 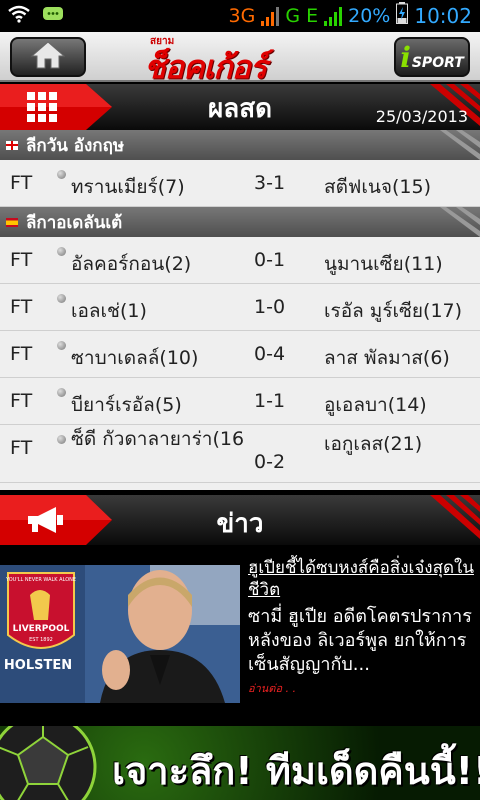 What do you see at coordinates (240, 520) in the screenshot?
I see `news-header: ข่าว` at bounding box center [240, 520].